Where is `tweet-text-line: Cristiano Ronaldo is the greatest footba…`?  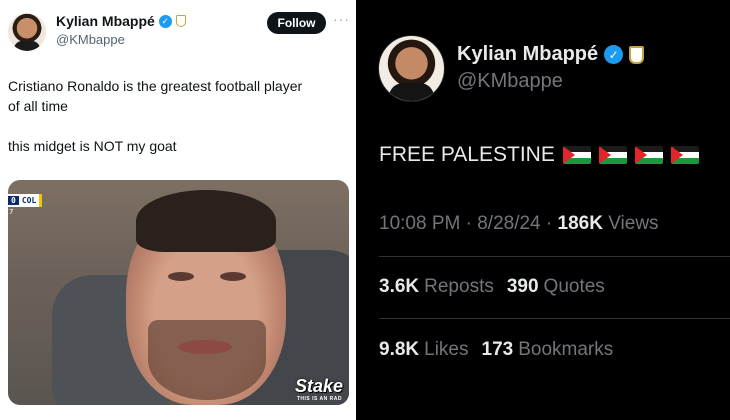 tweet-text-line: Cristiano Ronaldo is the greatest footba… is located at coordinates (155, 86).